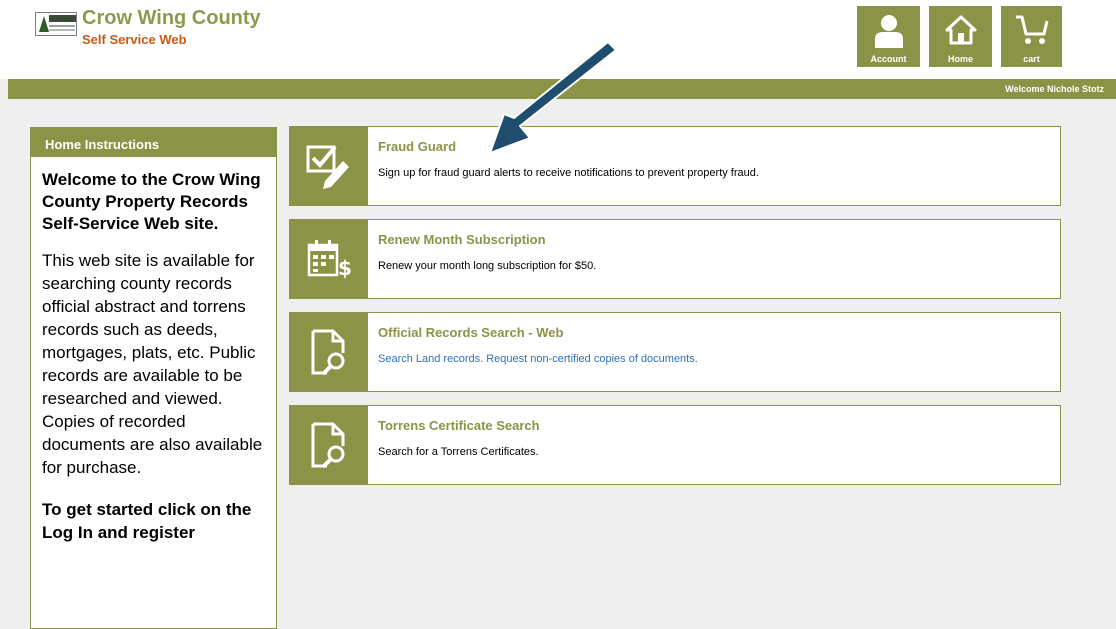 Image resolution: width=1116 pixels, height=629 pixels. I want to click on county-logo-icon, so click(56, 24).